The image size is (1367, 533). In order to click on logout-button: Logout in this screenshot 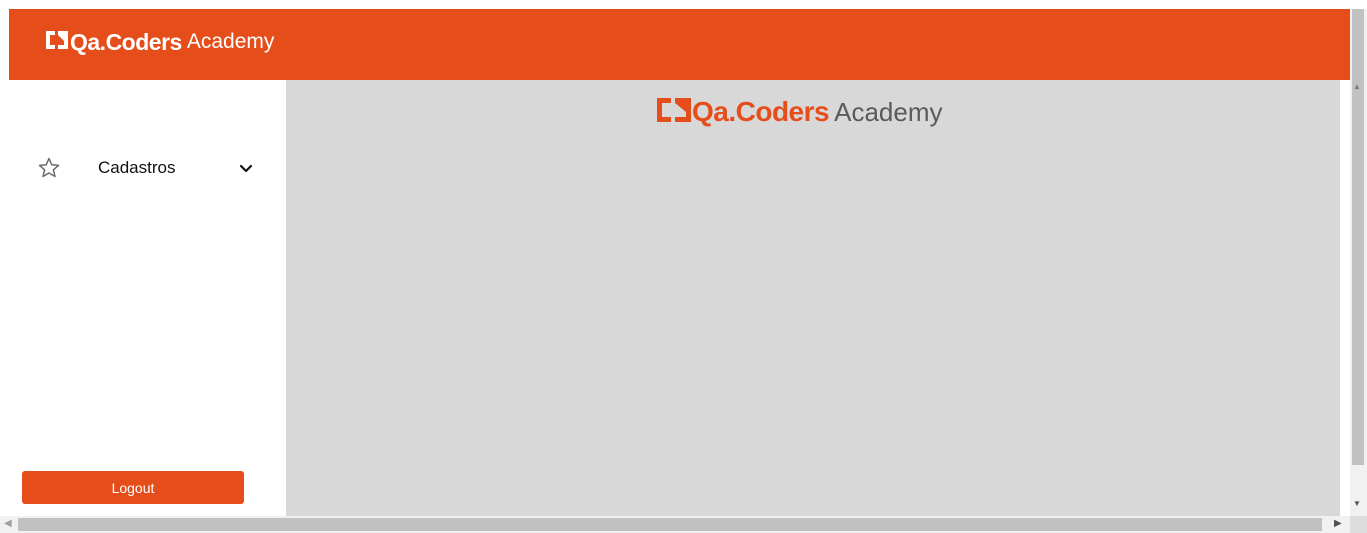, I will do `click(133, 487)`.